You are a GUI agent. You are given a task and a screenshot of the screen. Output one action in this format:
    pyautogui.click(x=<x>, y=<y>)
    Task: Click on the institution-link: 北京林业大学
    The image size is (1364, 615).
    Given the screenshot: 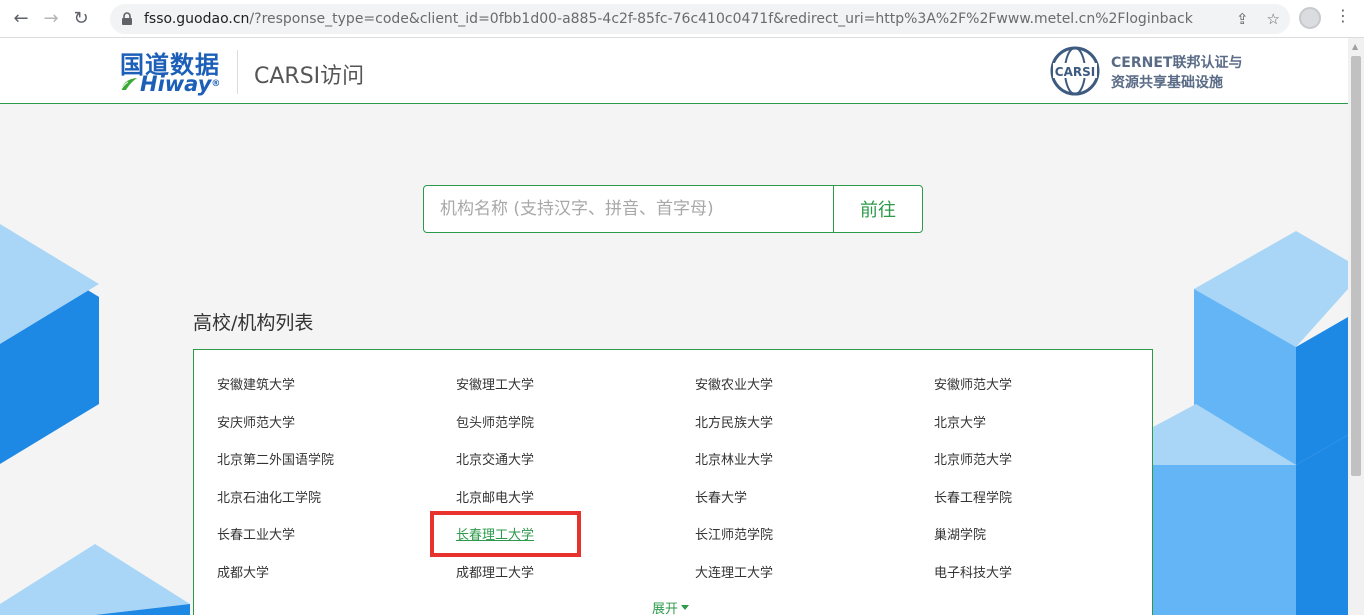 What is the action you would take?
    pyautogui.click(x=814, y=461)
    